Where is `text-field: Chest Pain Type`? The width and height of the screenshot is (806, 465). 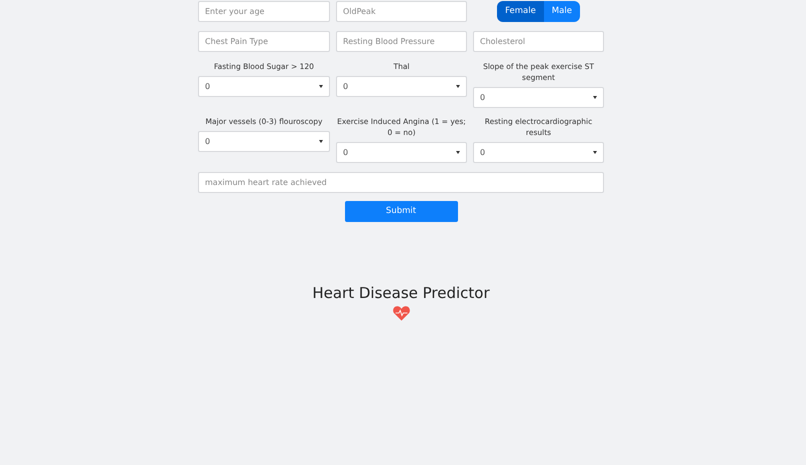 text-field: Chest Pain Type is located at coordinates (264, 41).